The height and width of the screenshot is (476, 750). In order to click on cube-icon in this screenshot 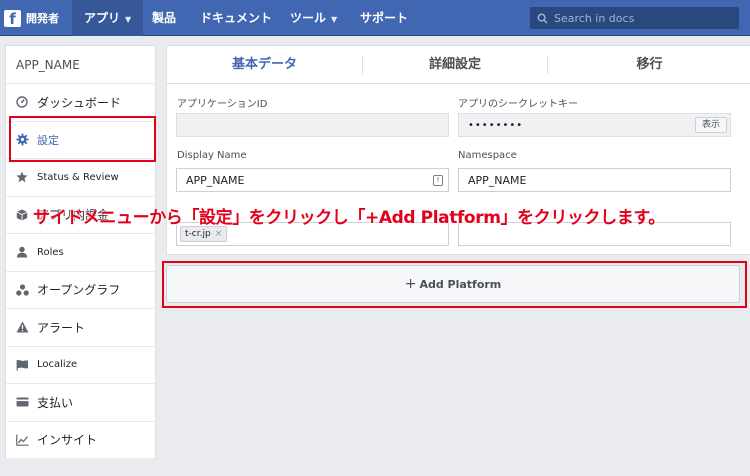, I will do `click(22, 215)`.